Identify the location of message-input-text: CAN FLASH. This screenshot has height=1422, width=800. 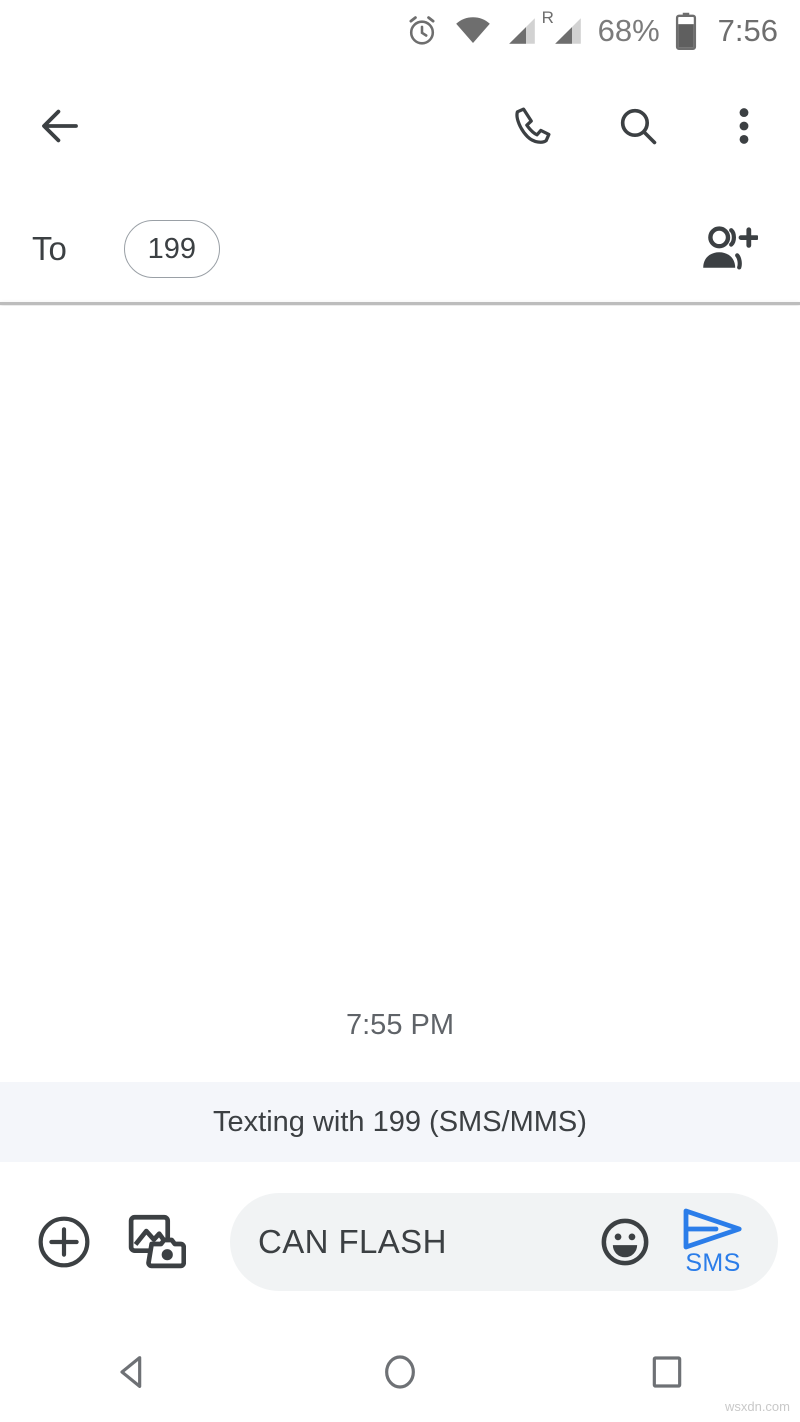
(428, 1242).